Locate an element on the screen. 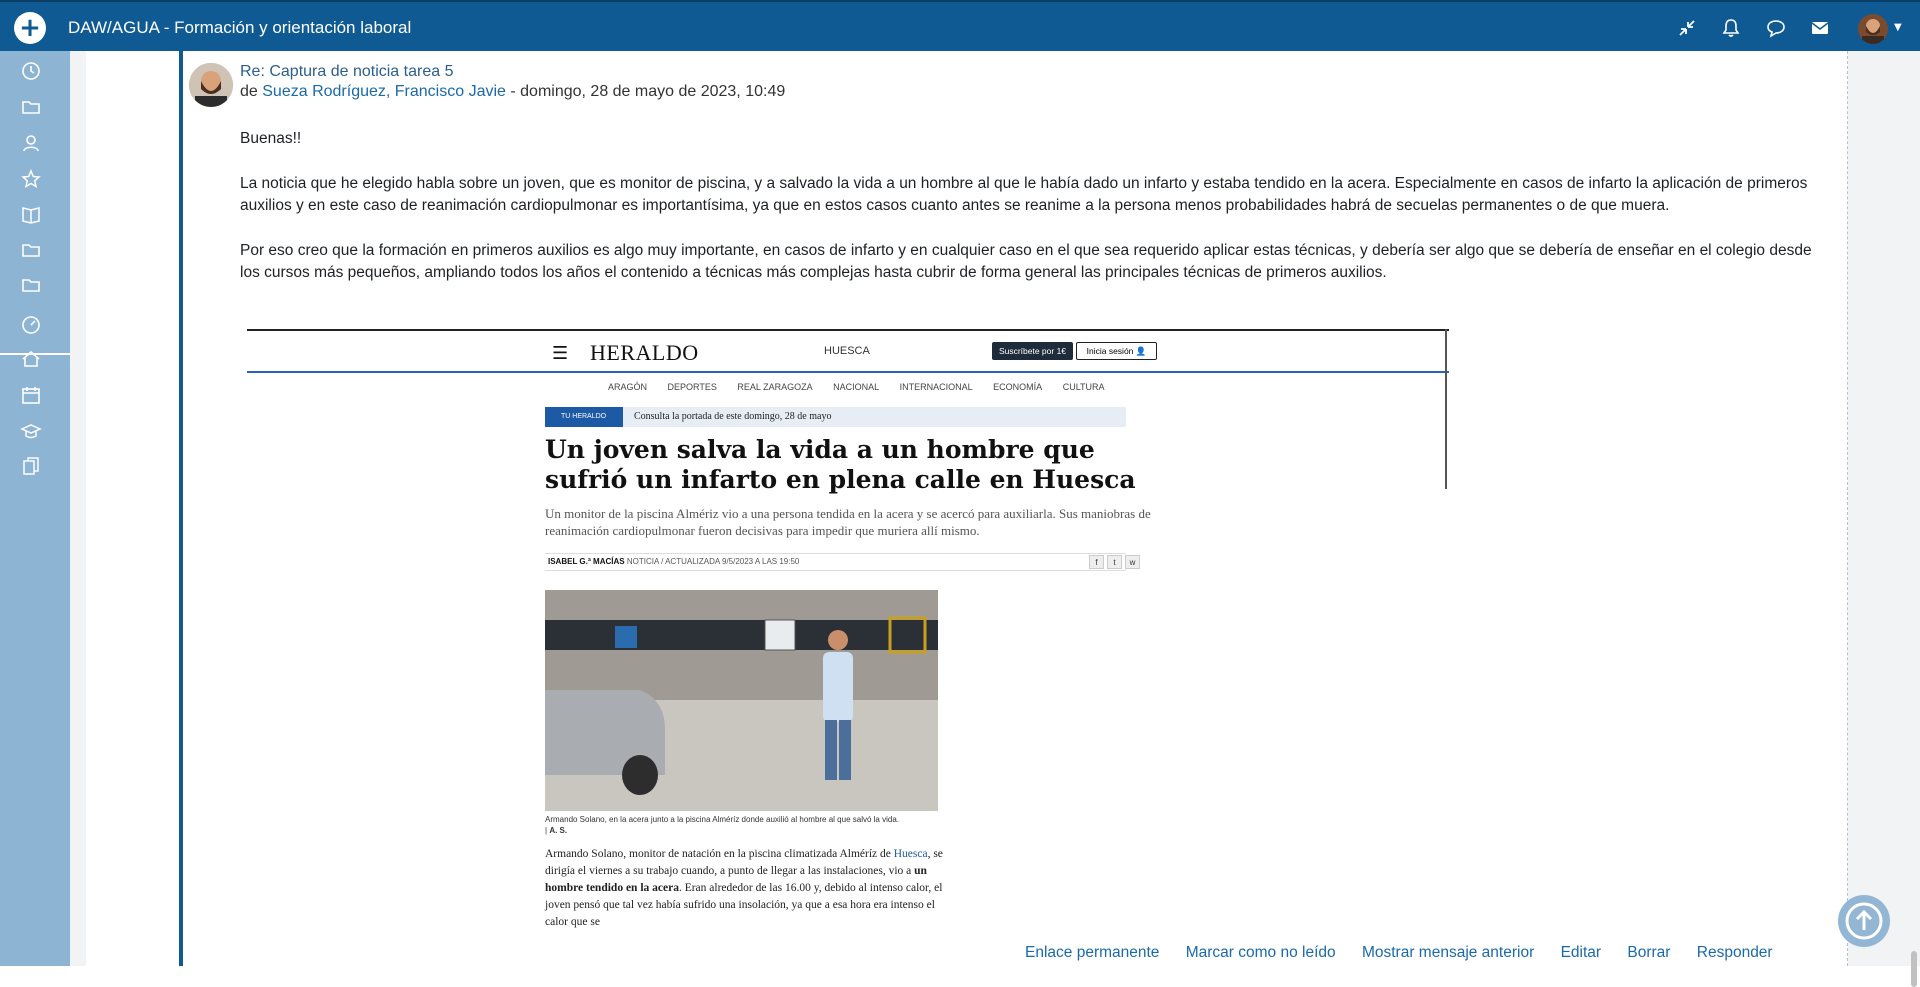 The height and width of the screenshot is (987, 1920). book-icon is located at coordinates (31, 214).